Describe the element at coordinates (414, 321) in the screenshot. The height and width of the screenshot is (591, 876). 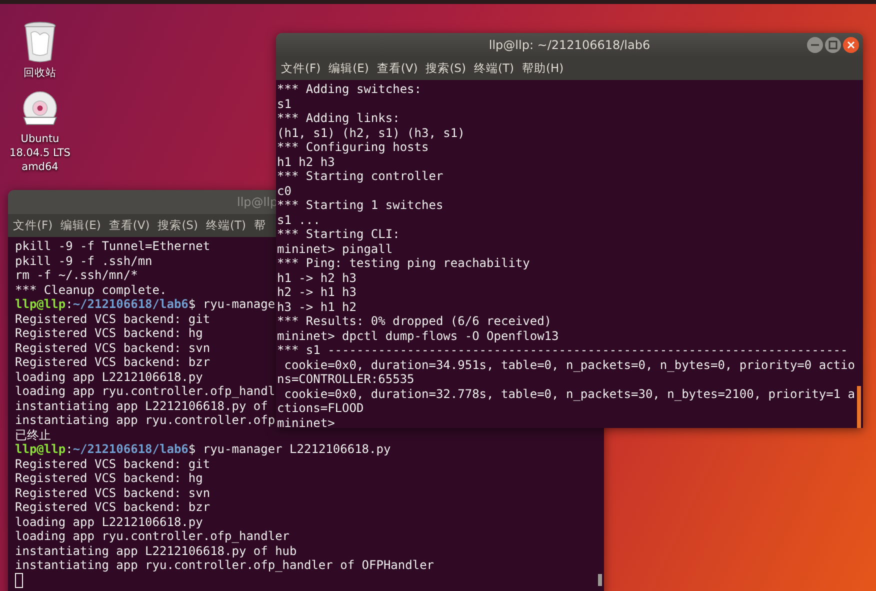
I see `output-line: *** Results: 0% dropped (6/6 received)` at that location.